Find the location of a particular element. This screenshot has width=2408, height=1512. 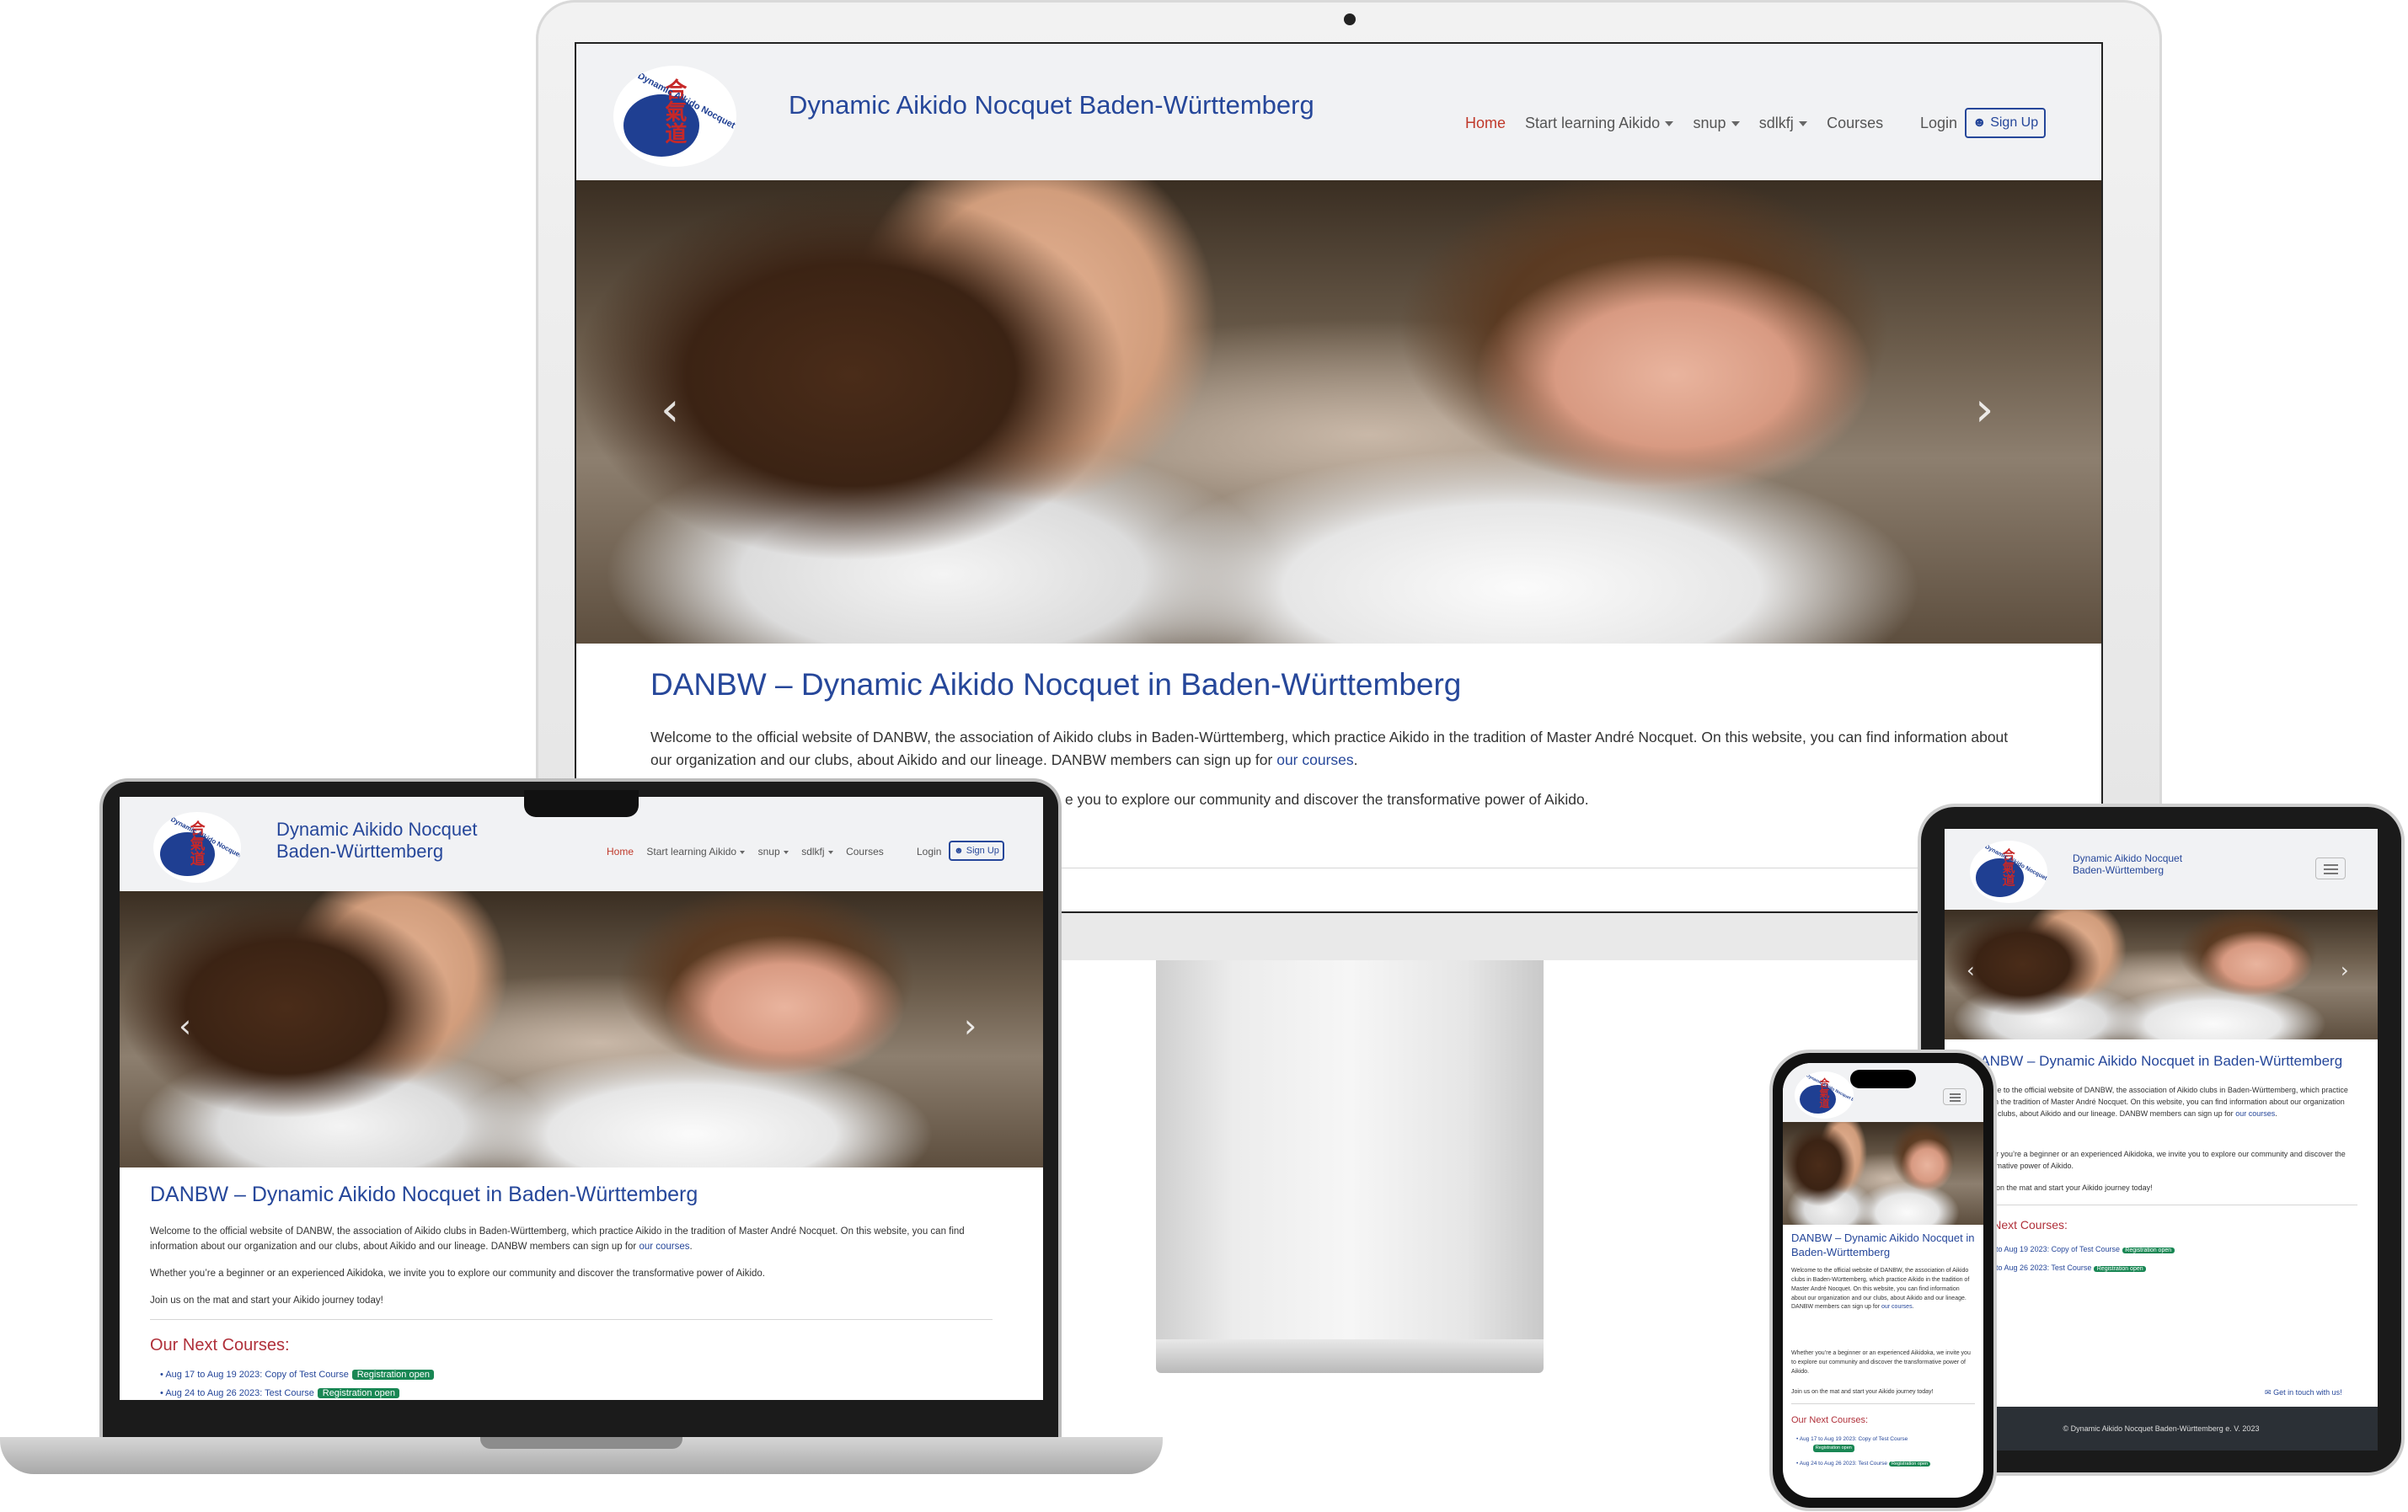

imac-stand is located at coordinates (1350, 1149).